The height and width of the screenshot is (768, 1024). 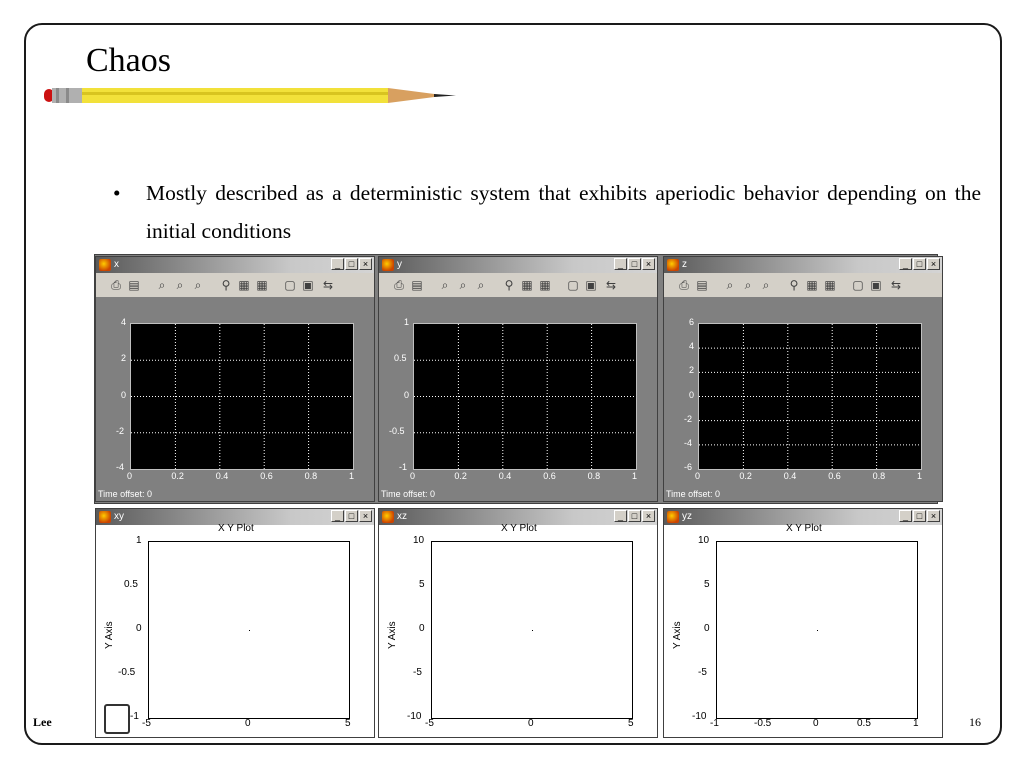 I want to click on page-icon, so click(x=117, y=719).